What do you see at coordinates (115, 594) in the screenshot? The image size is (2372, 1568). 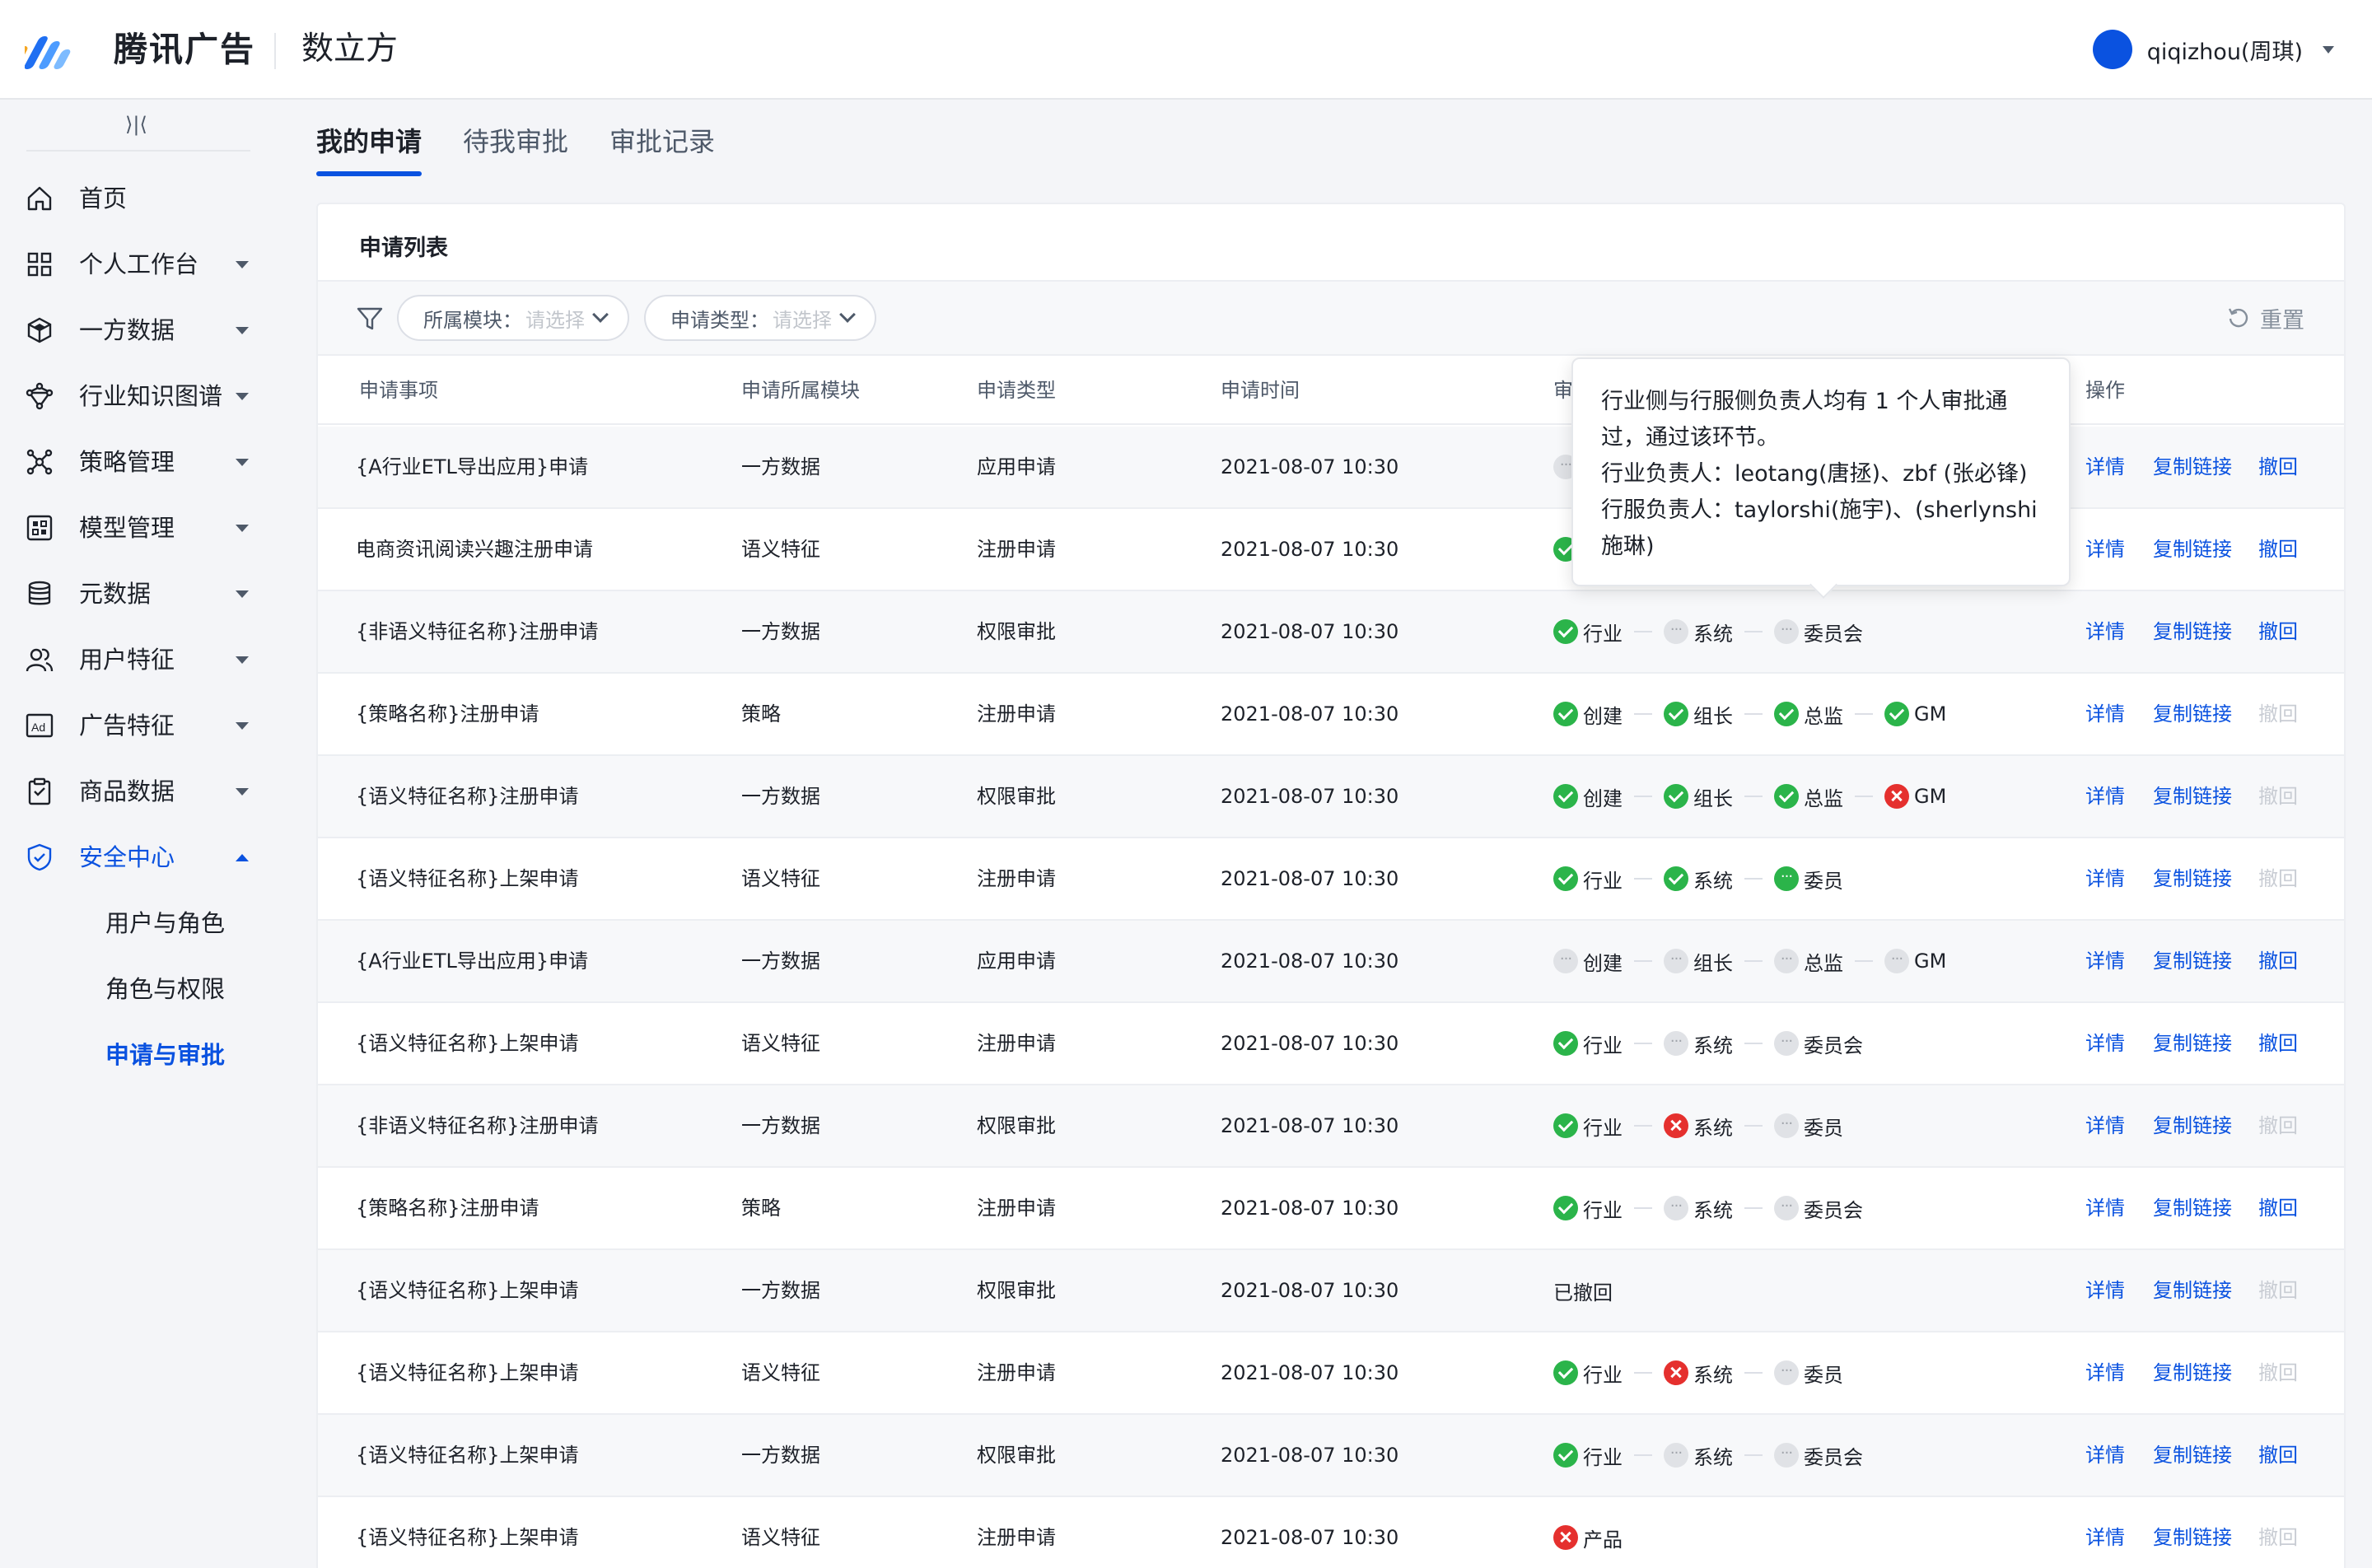 I see `sidebar-item-label: 元数据` at bounding box center [115, 594].